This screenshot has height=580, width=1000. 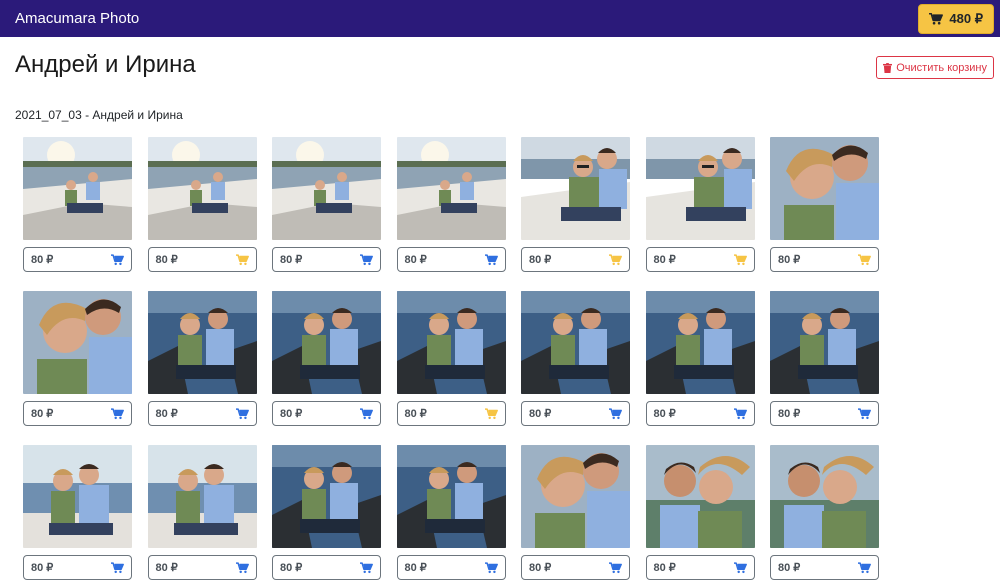 What do you see at coordinates (966, 18) in the screenshot?
I see `cart-total-label: 480 ₽` at bounding box center [966, 18].